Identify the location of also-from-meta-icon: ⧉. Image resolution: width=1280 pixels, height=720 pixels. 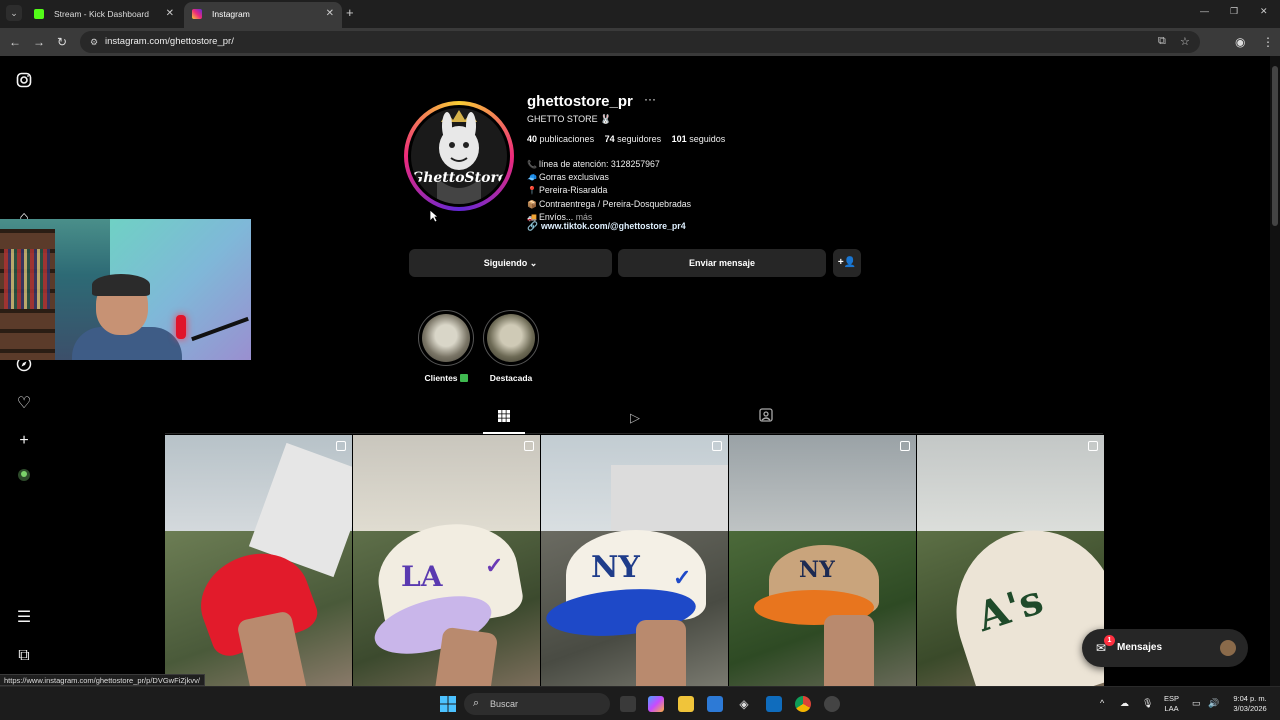
(24, 656).